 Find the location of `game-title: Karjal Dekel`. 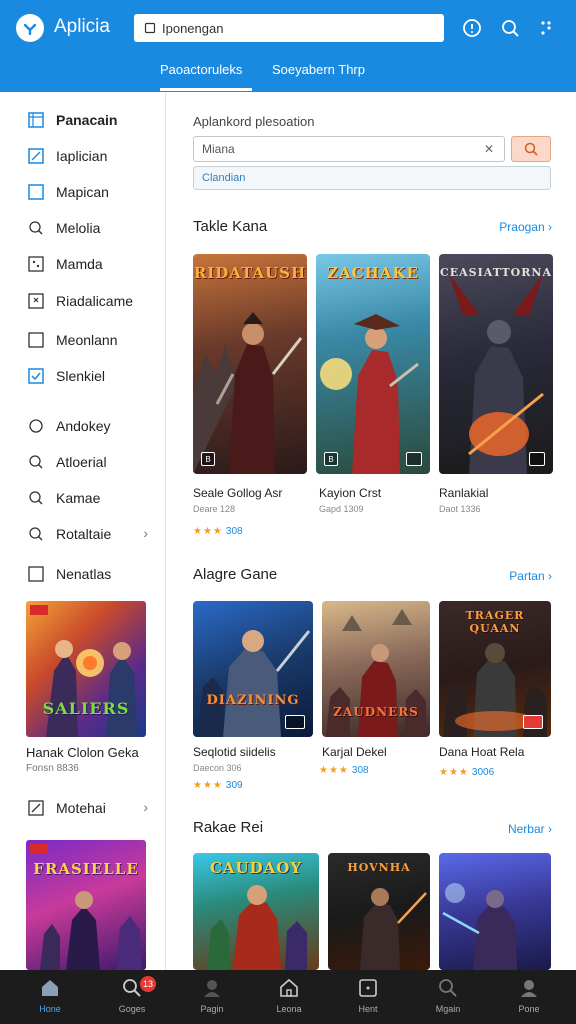

game-title: Karjal Dekel is located at coordinates (354, 752).